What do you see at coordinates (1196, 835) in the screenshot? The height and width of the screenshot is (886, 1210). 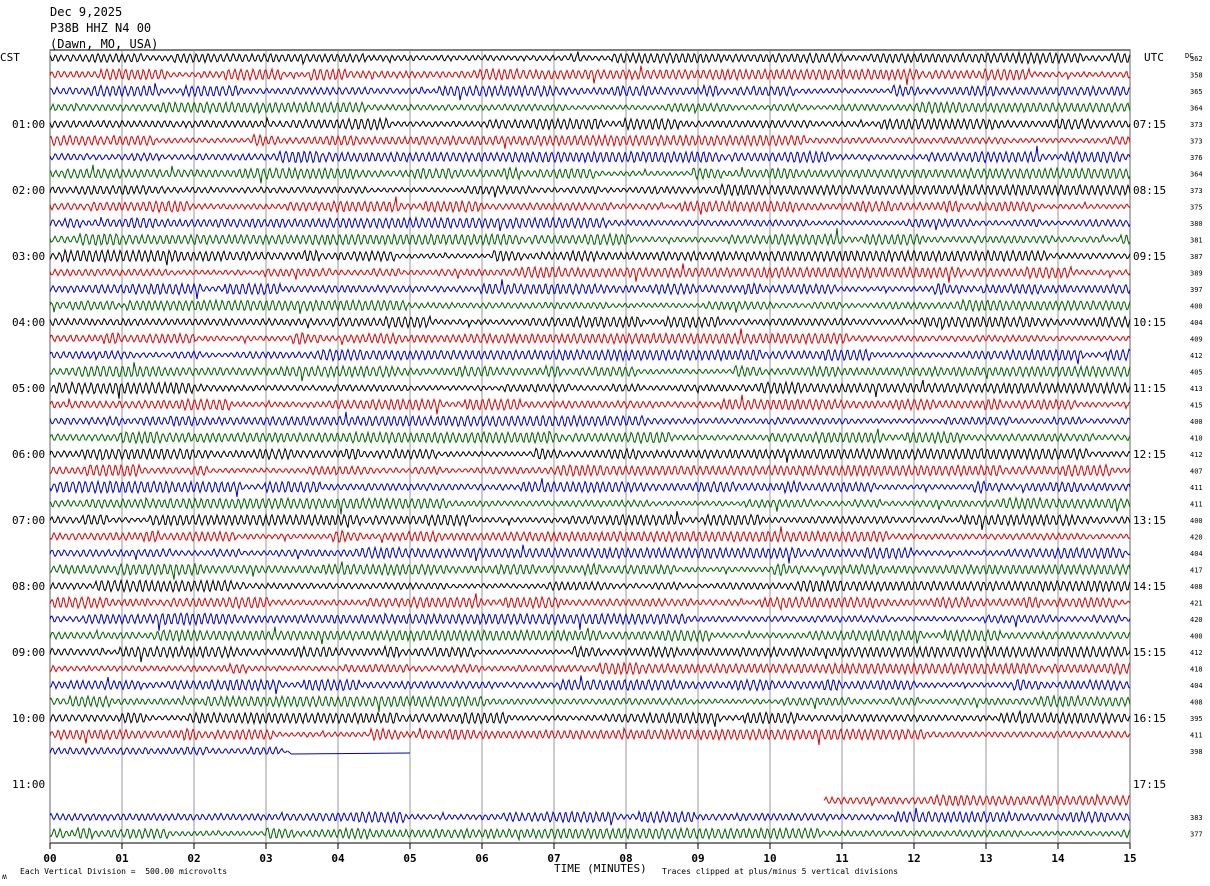 I see `dc-offset-label: 377` at bounding box center [1196, 835].